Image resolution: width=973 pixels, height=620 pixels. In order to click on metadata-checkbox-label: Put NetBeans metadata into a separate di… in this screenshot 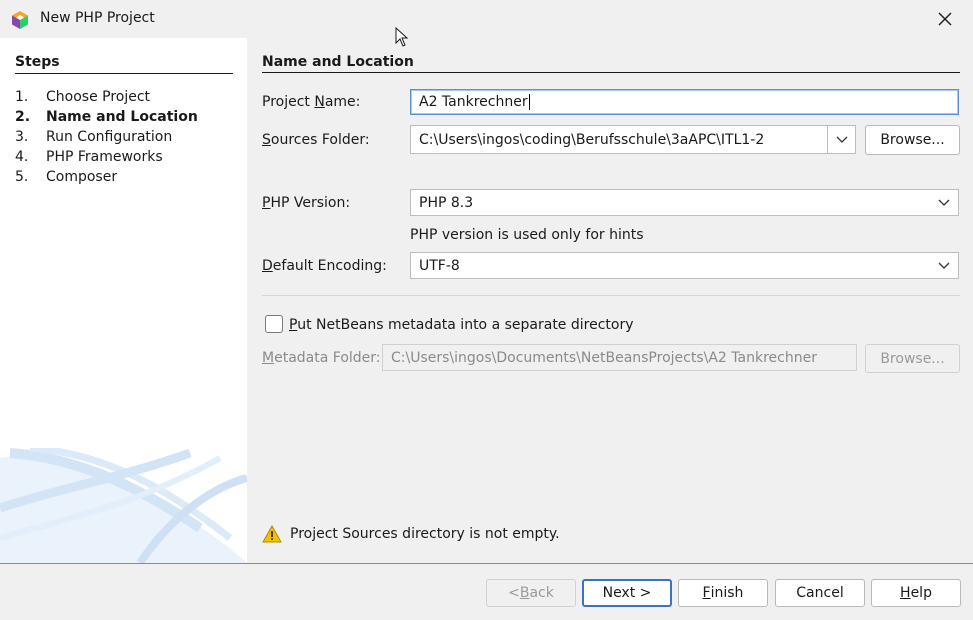, I will do `click(461, 325)`.